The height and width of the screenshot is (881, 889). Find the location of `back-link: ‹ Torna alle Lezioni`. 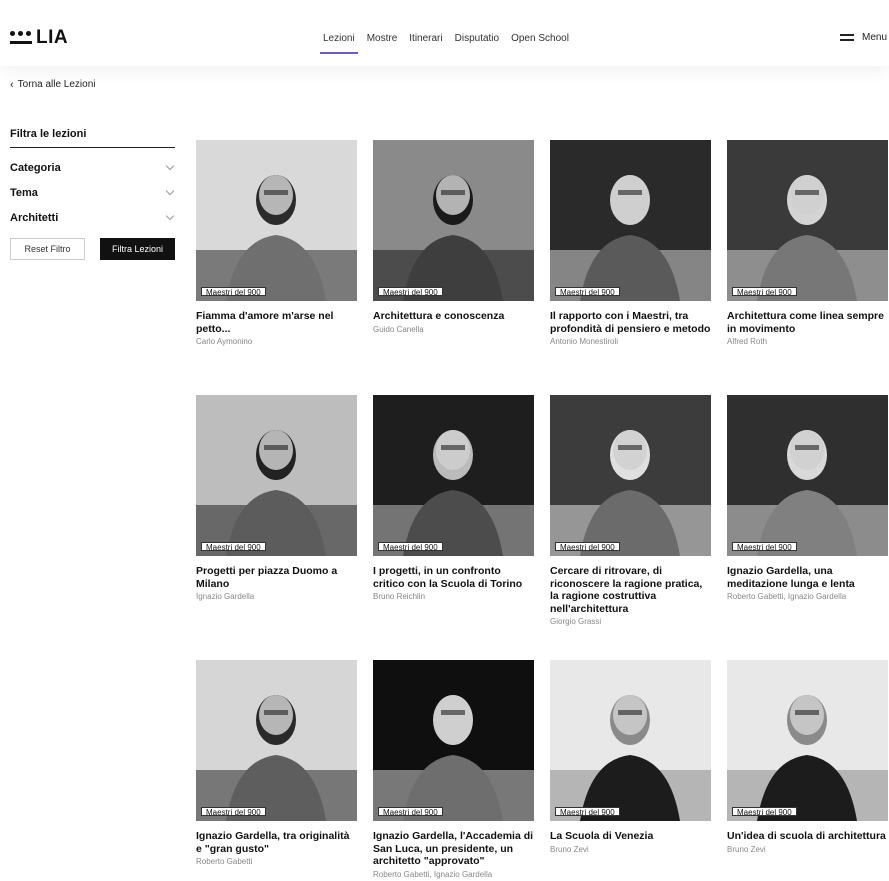

back-link: ‹ Torna alle Lezioni is located at coordinates (53, 84).